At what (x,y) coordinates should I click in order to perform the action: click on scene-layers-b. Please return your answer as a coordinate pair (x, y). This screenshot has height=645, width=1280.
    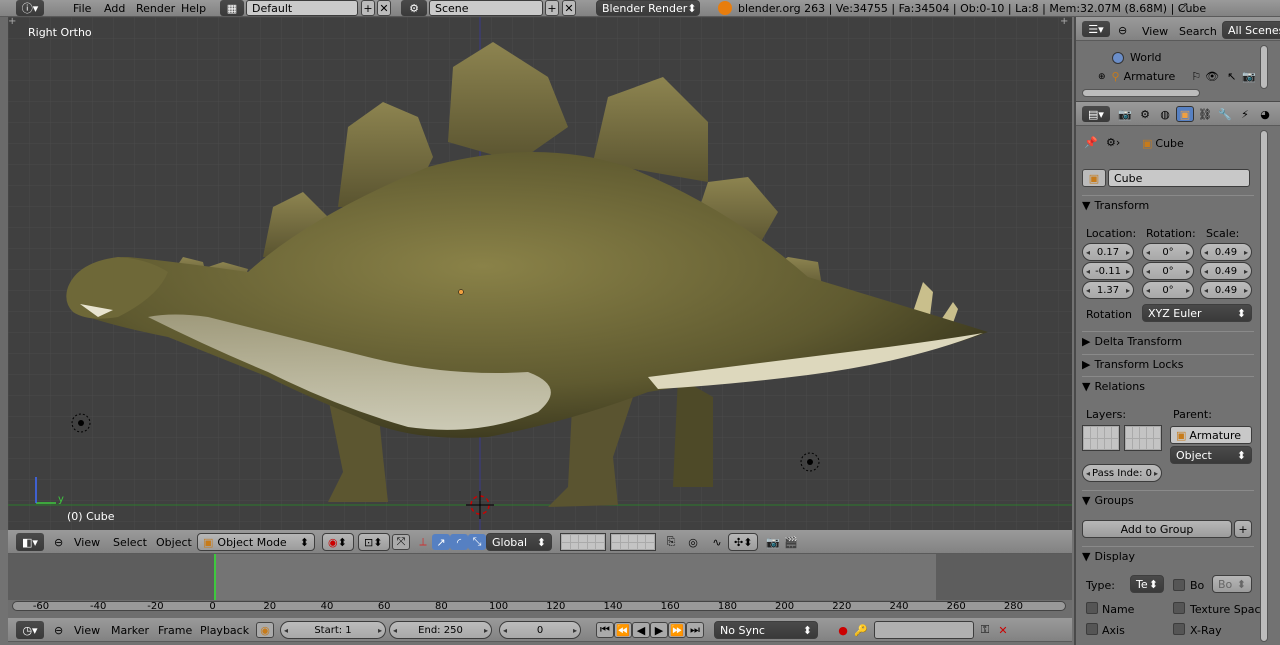
    Looking at the image, I should click on (633, 542).